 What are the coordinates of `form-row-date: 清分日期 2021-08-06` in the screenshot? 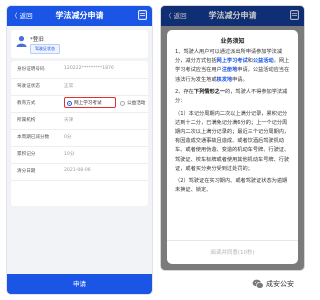 It's located at (79, 172).